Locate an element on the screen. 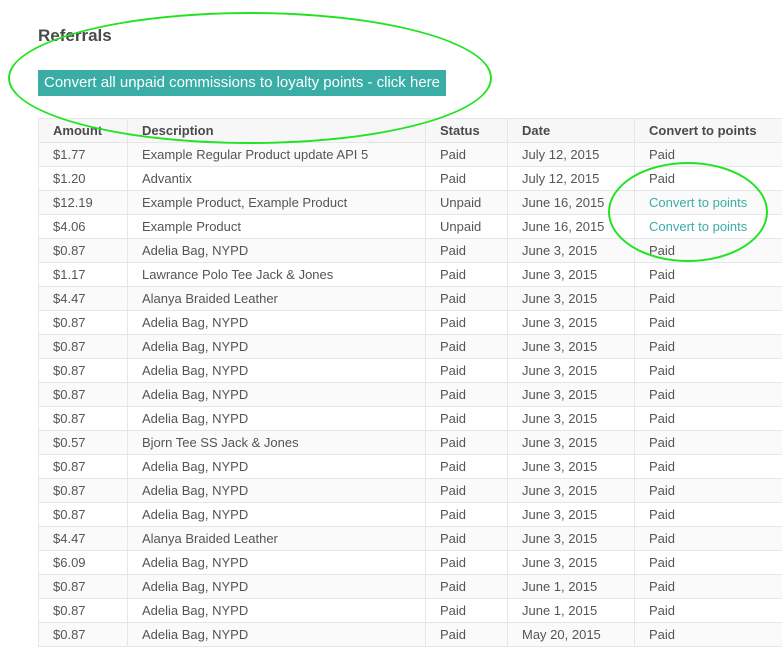  cell-date: June 1, 2015 is located at coordinates (571, 586).